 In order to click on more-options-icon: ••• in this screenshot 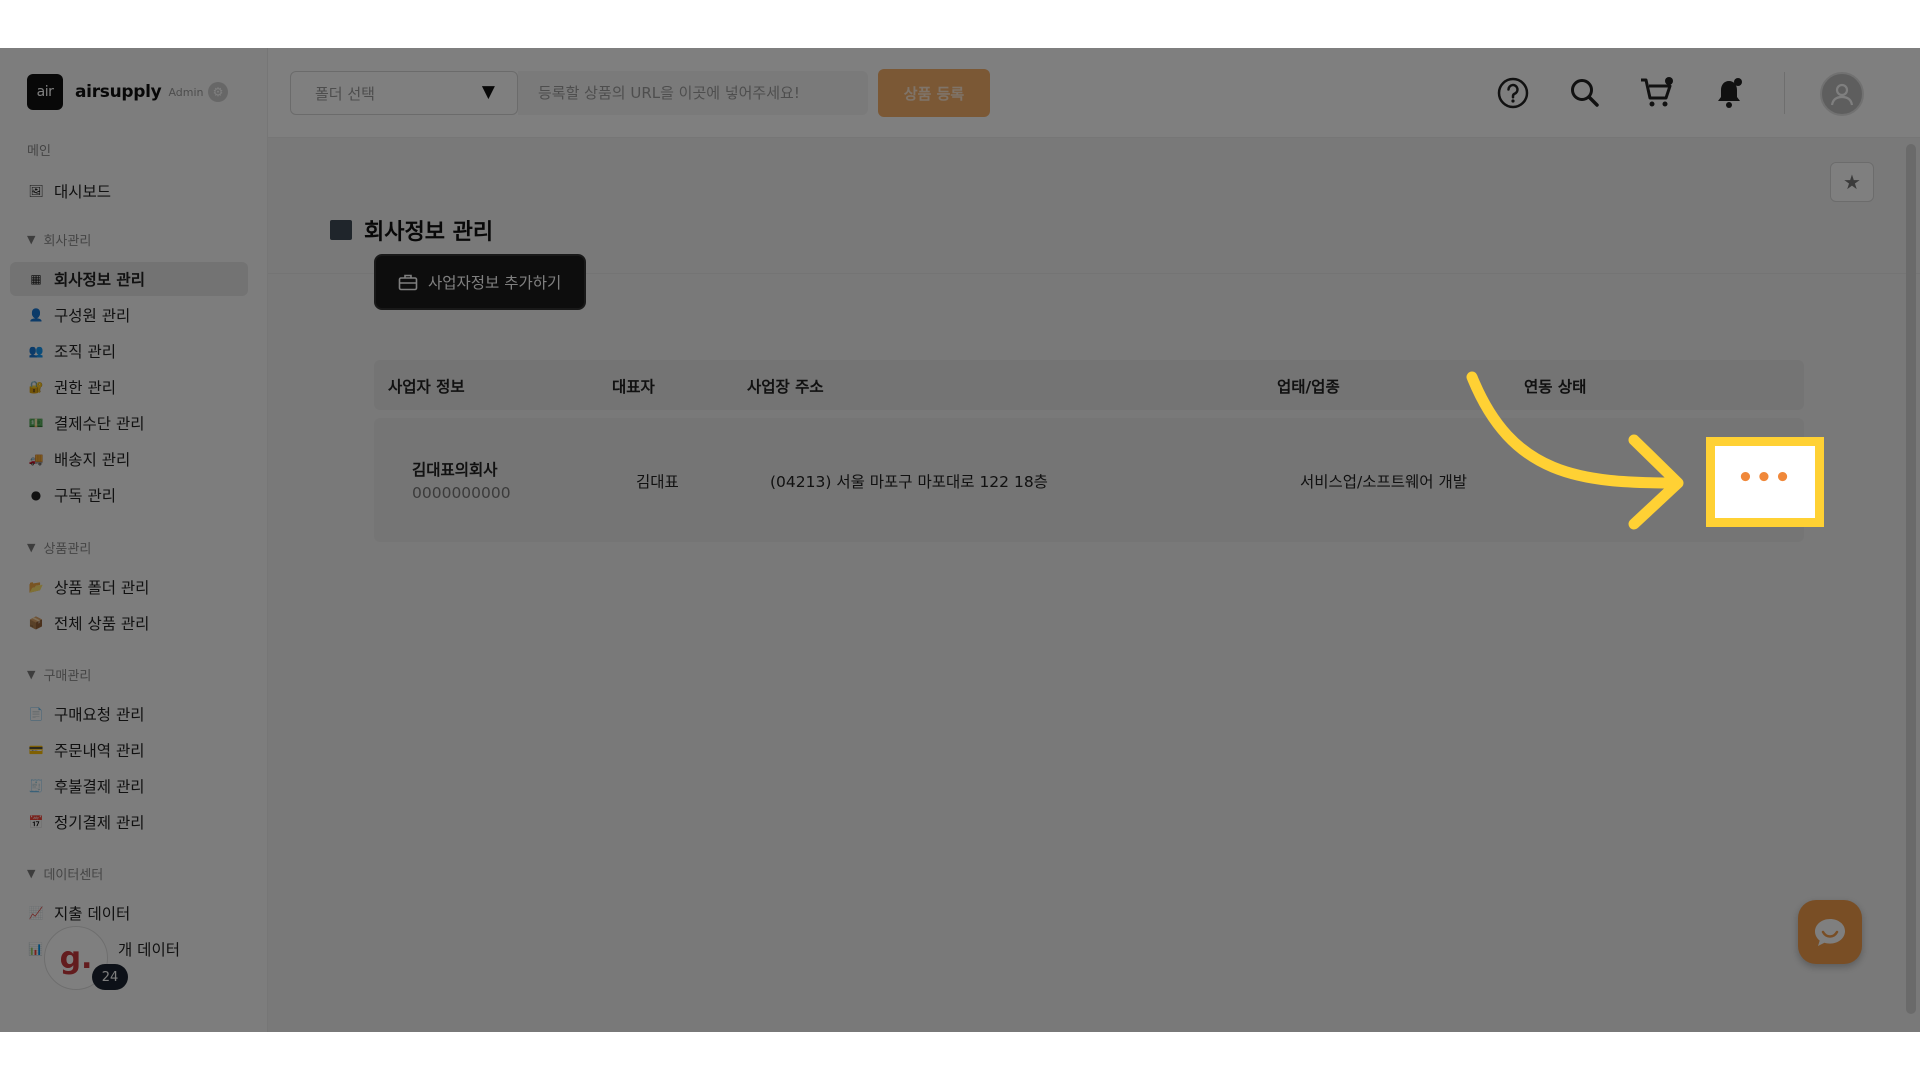, I will do `click(1765, 478)`.